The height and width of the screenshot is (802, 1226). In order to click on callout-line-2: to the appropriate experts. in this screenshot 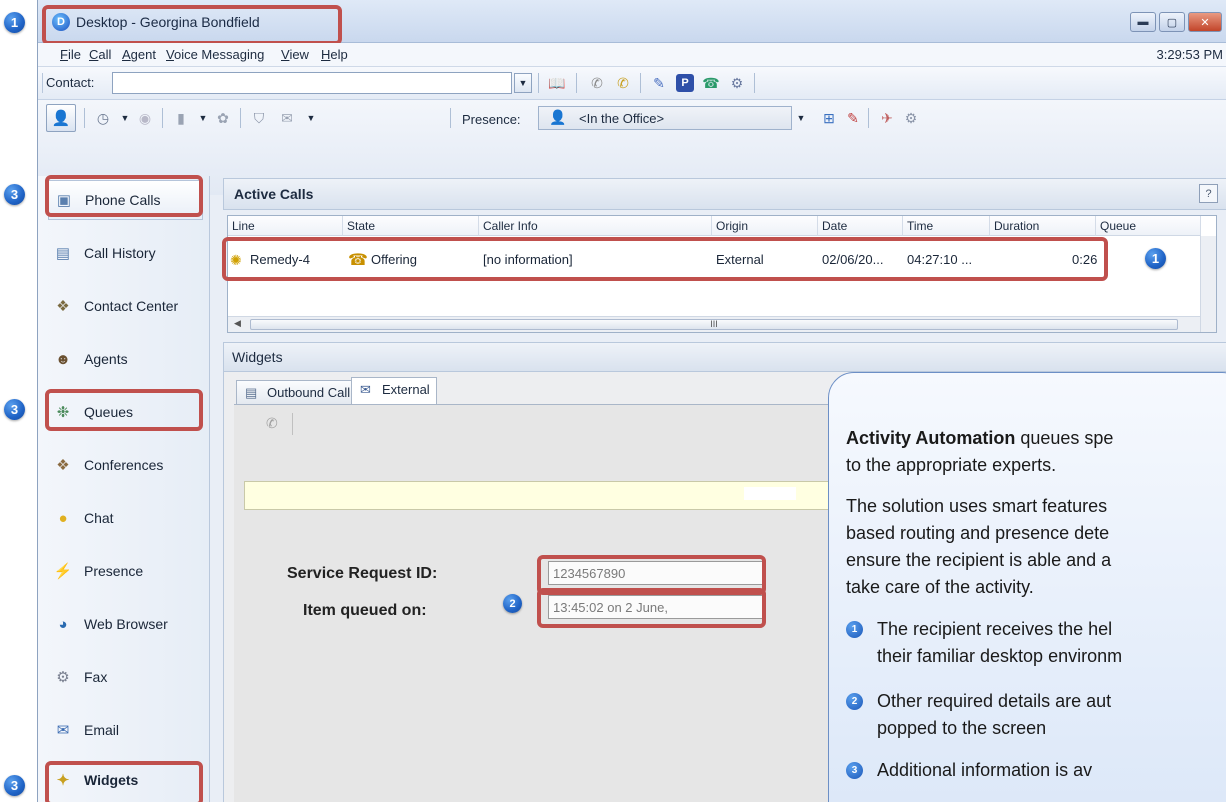, I will do `click(951, 465)`.